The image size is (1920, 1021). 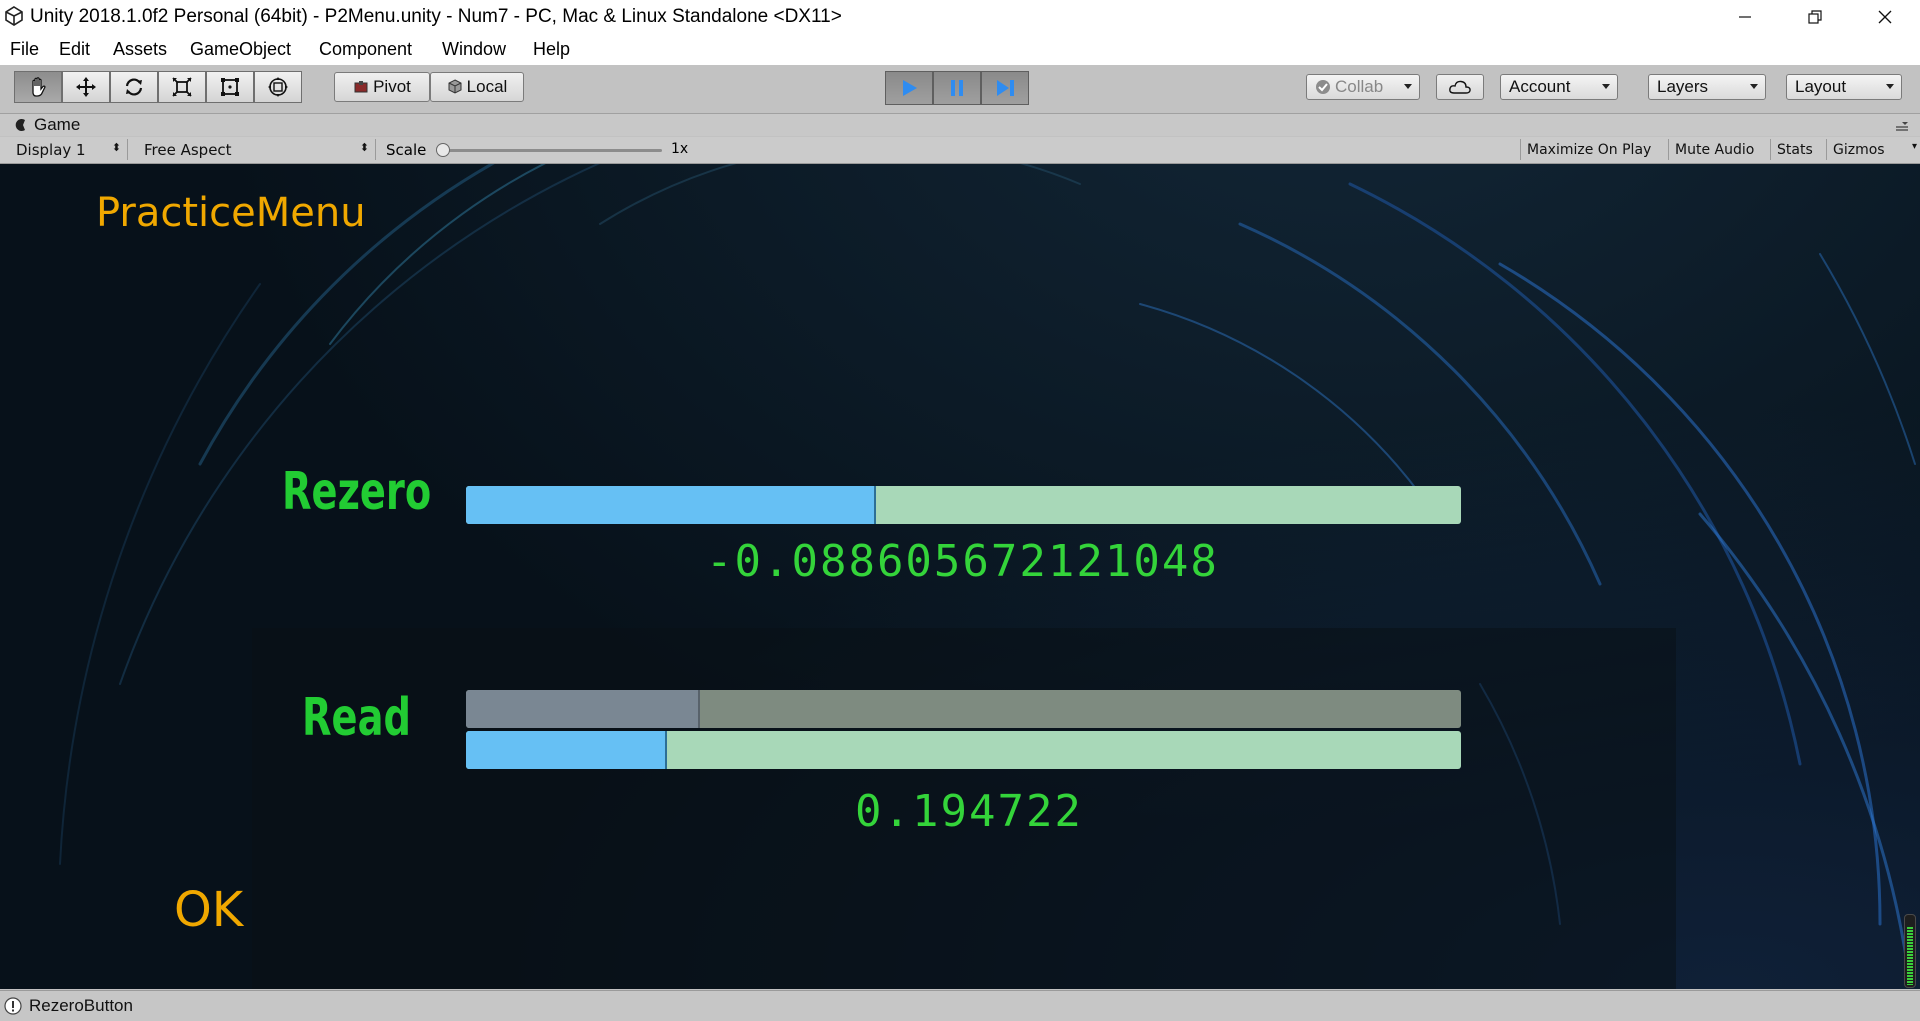 What do you see at coordinates (963, 750) in the screenshot?
I see `read-value-bar` at bounding box center [963, 750].